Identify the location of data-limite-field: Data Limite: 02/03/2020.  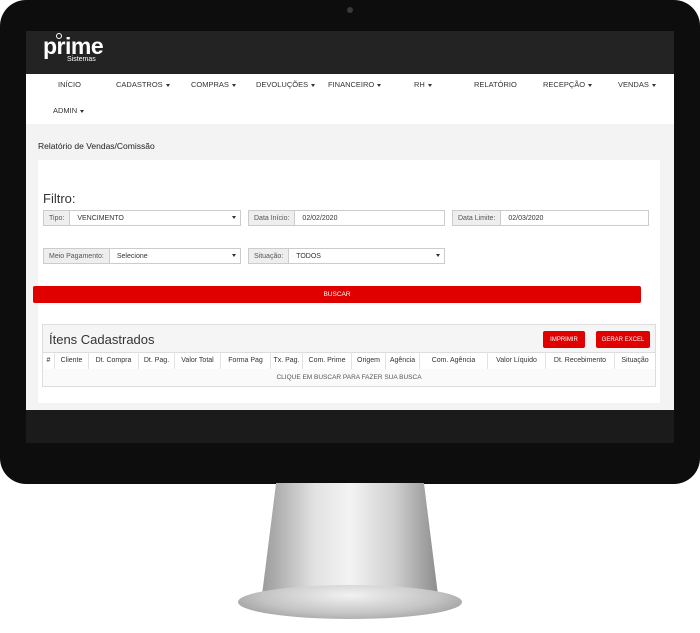
(550, 218).